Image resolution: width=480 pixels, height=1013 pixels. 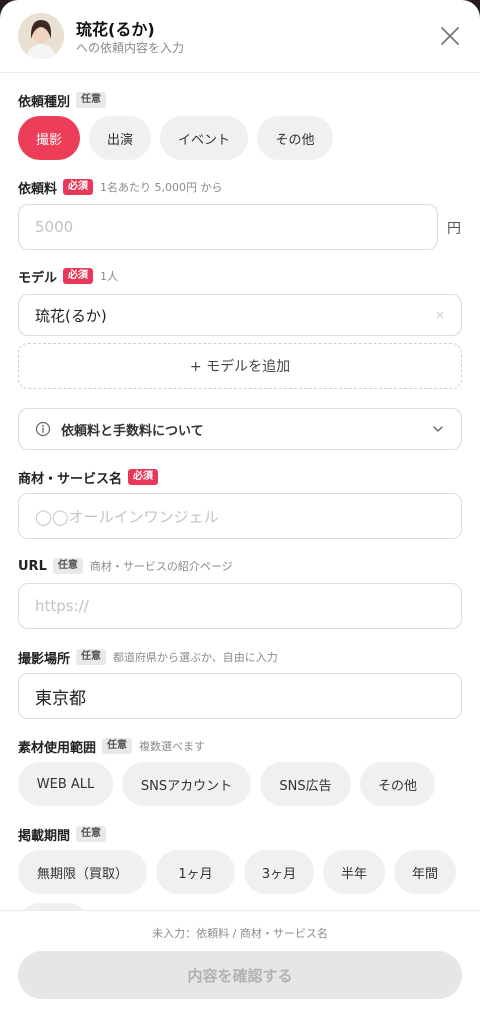 What do you see at coordinates (54, 906) in the screenshot?
I see `period-option-partial` at bounding box center [54, 906].